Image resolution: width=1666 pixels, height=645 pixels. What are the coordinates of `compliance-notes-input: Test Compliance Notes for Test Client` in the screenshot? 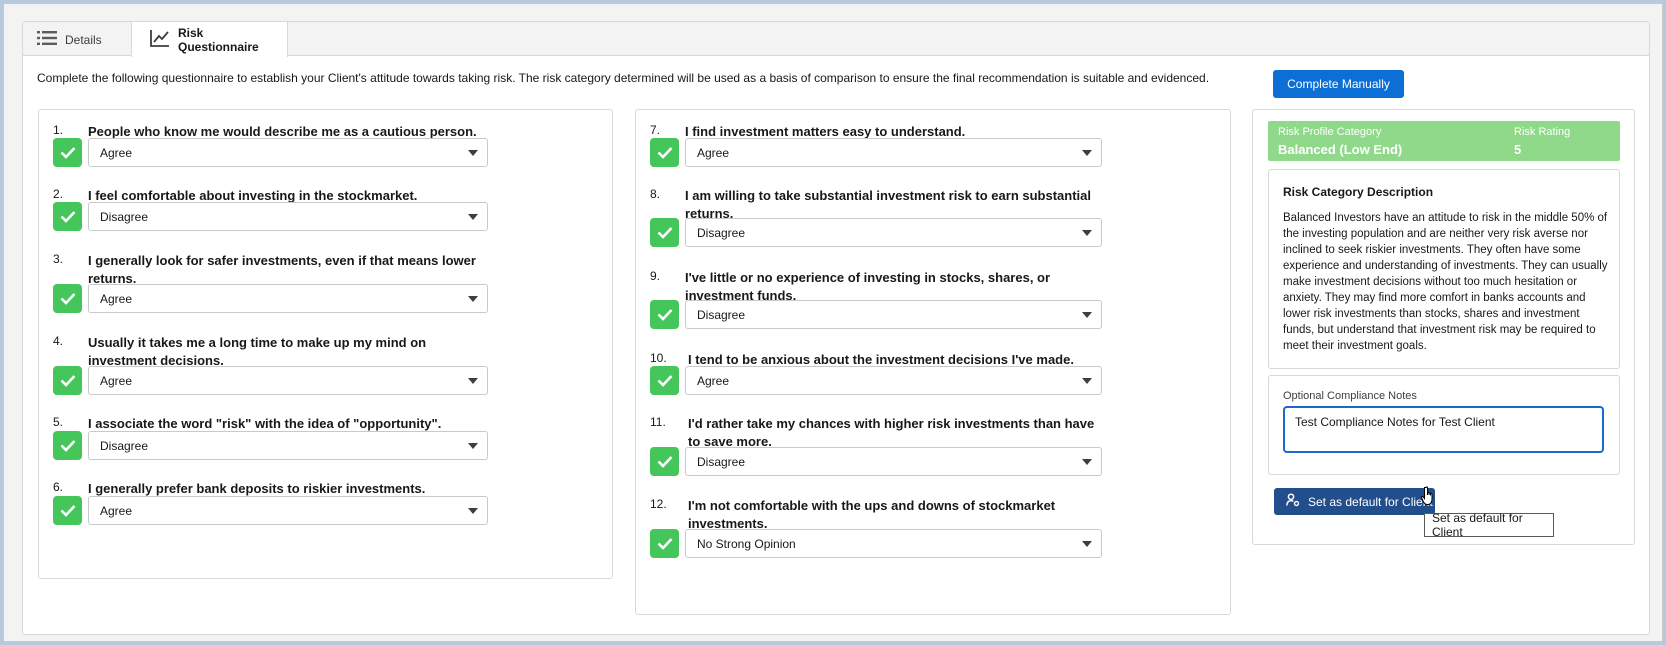 It's located at (1443, 429).